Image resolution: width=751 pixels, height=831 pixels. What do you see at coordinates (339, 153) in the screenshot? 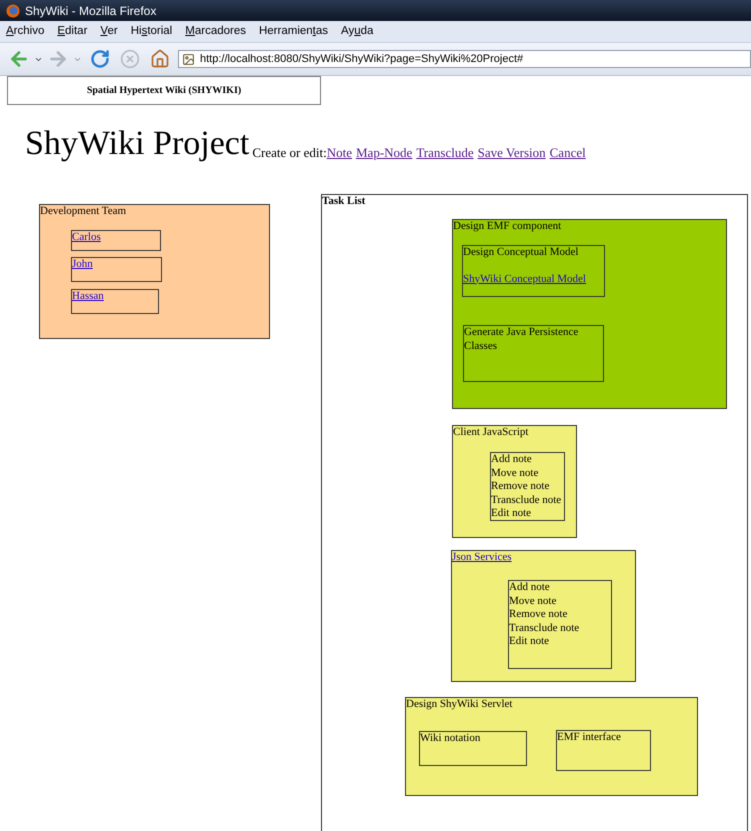
I see `edit-link: Note` at bounding box center [339, 153].